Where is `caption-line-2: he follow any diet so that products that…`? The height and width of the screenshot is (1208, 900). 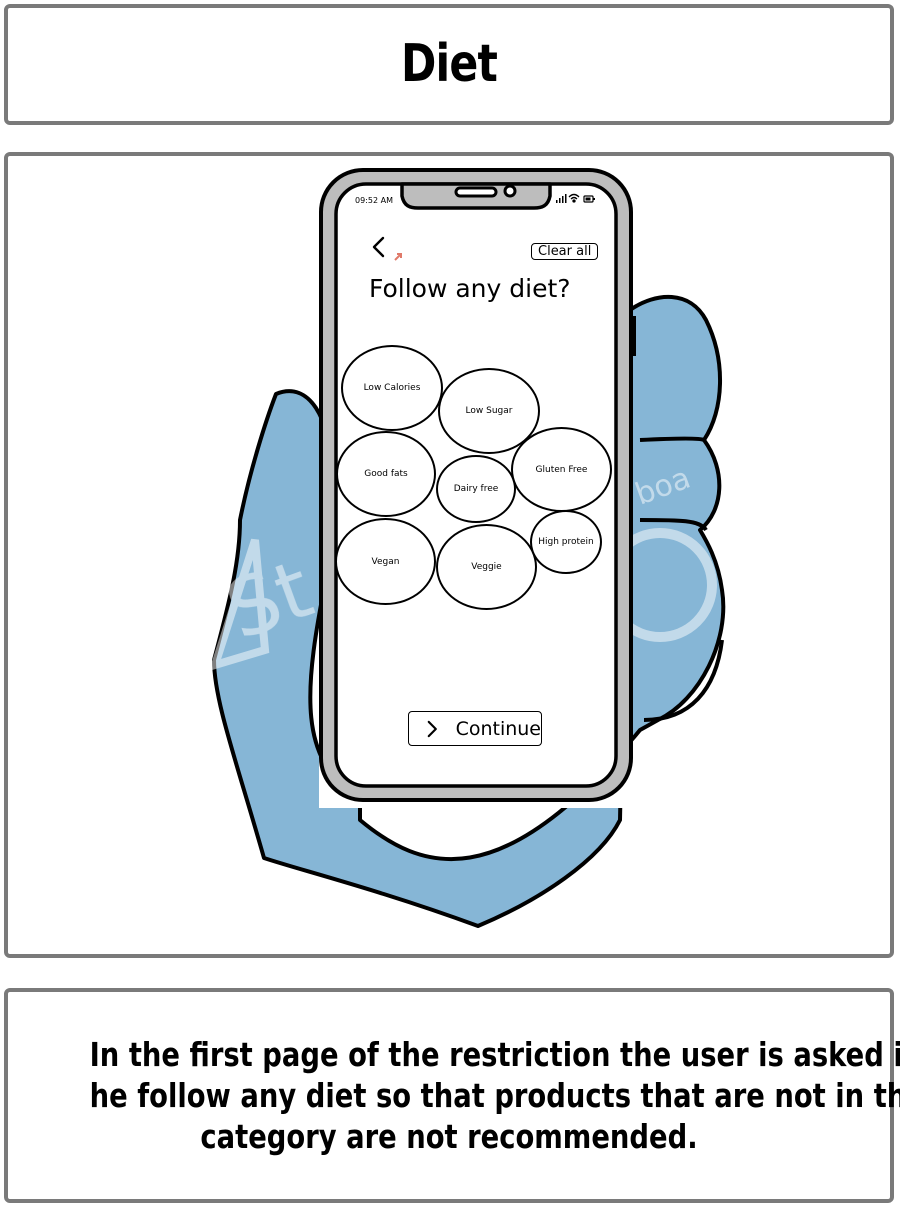
caption-line-2: he follow any diet so that products that… is located at coordinates (494, 1095).